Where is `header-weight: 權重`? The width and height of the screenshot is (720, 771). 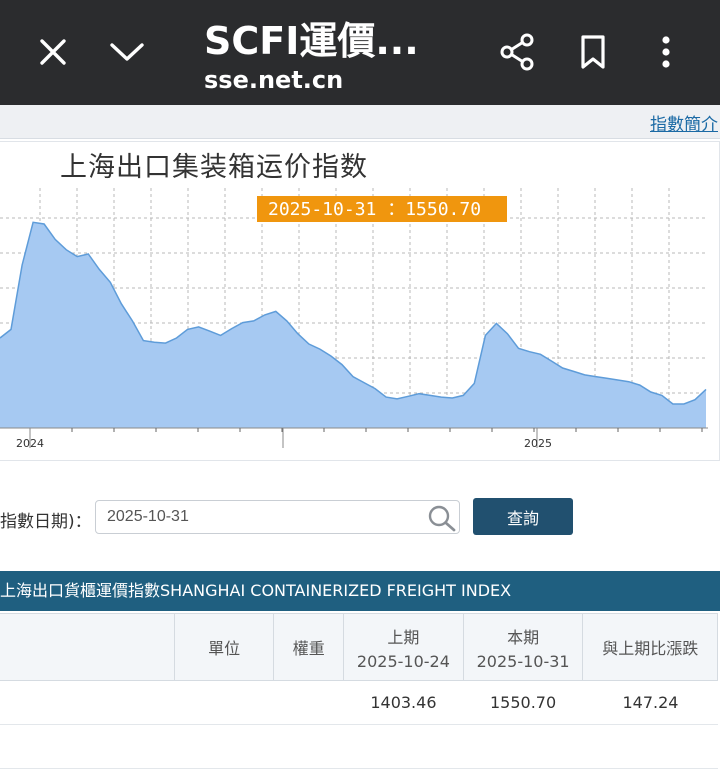 header-weight: 權重 is located at coordinates (309, 647).